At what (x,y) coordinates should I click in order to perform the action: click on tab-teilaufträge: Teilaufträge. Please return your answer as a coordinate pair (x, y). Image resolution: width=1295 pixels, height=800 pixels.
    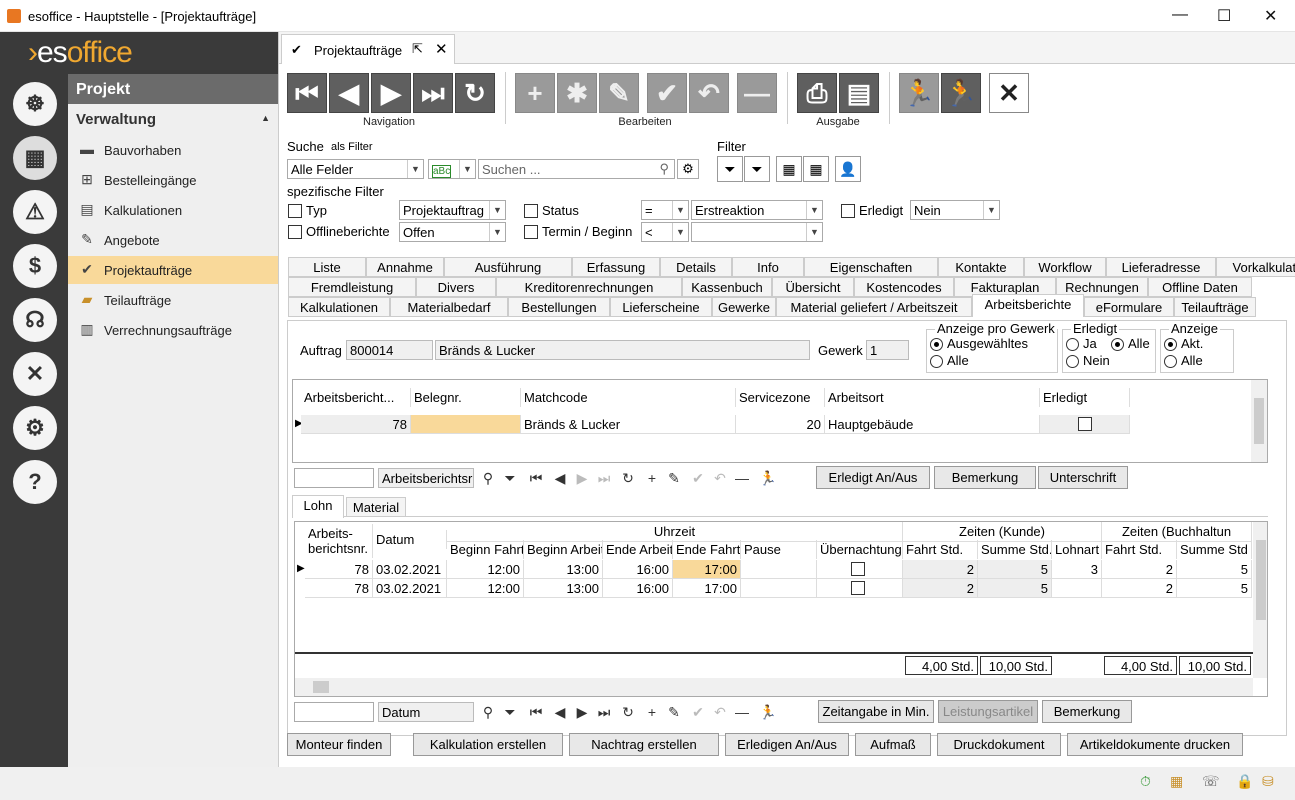
    Looking at the image, I should click on (1215, 307).